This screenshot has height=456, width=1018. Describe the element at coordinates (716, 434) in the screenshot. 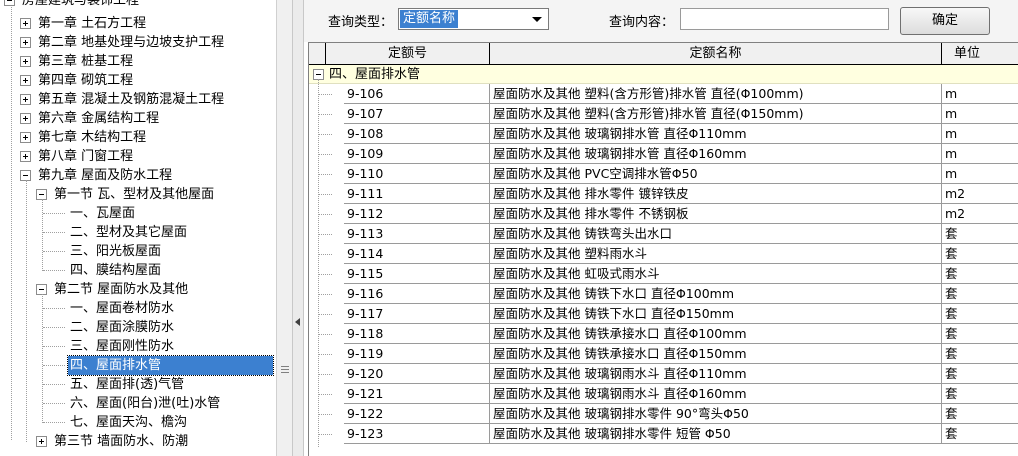

I see `cell-name: 屋面防水及其他 玻璃钢排水零件 短管 Φ50` at that location.